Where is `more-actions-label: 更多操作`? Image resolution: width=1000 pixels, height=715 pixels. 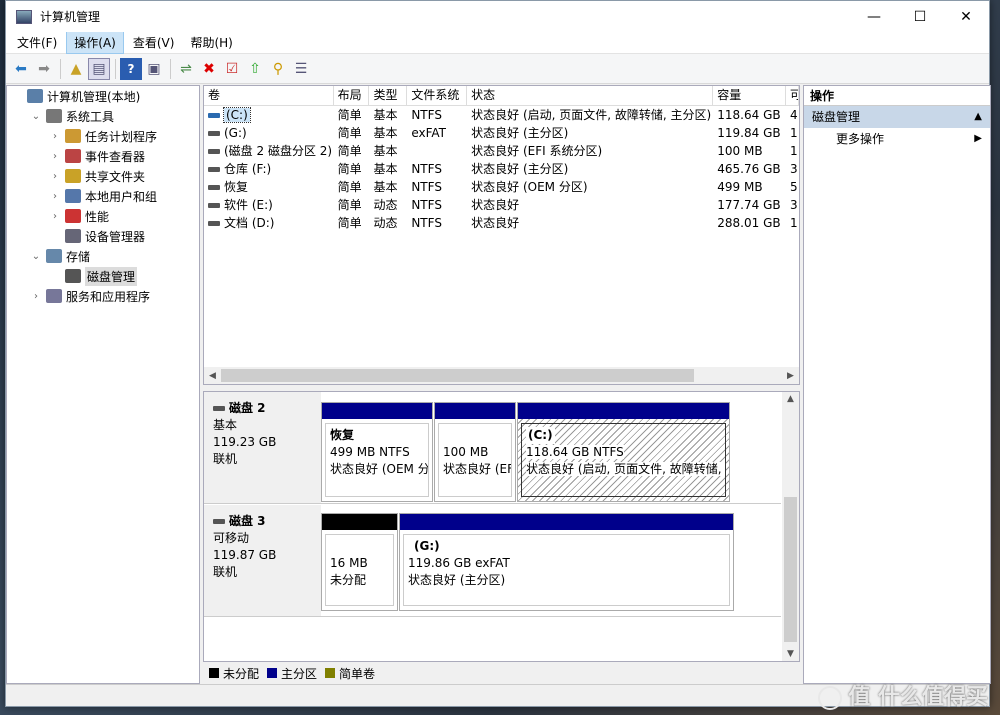
more-actions-label: 更多操作 is located at coordinates (860, 139).